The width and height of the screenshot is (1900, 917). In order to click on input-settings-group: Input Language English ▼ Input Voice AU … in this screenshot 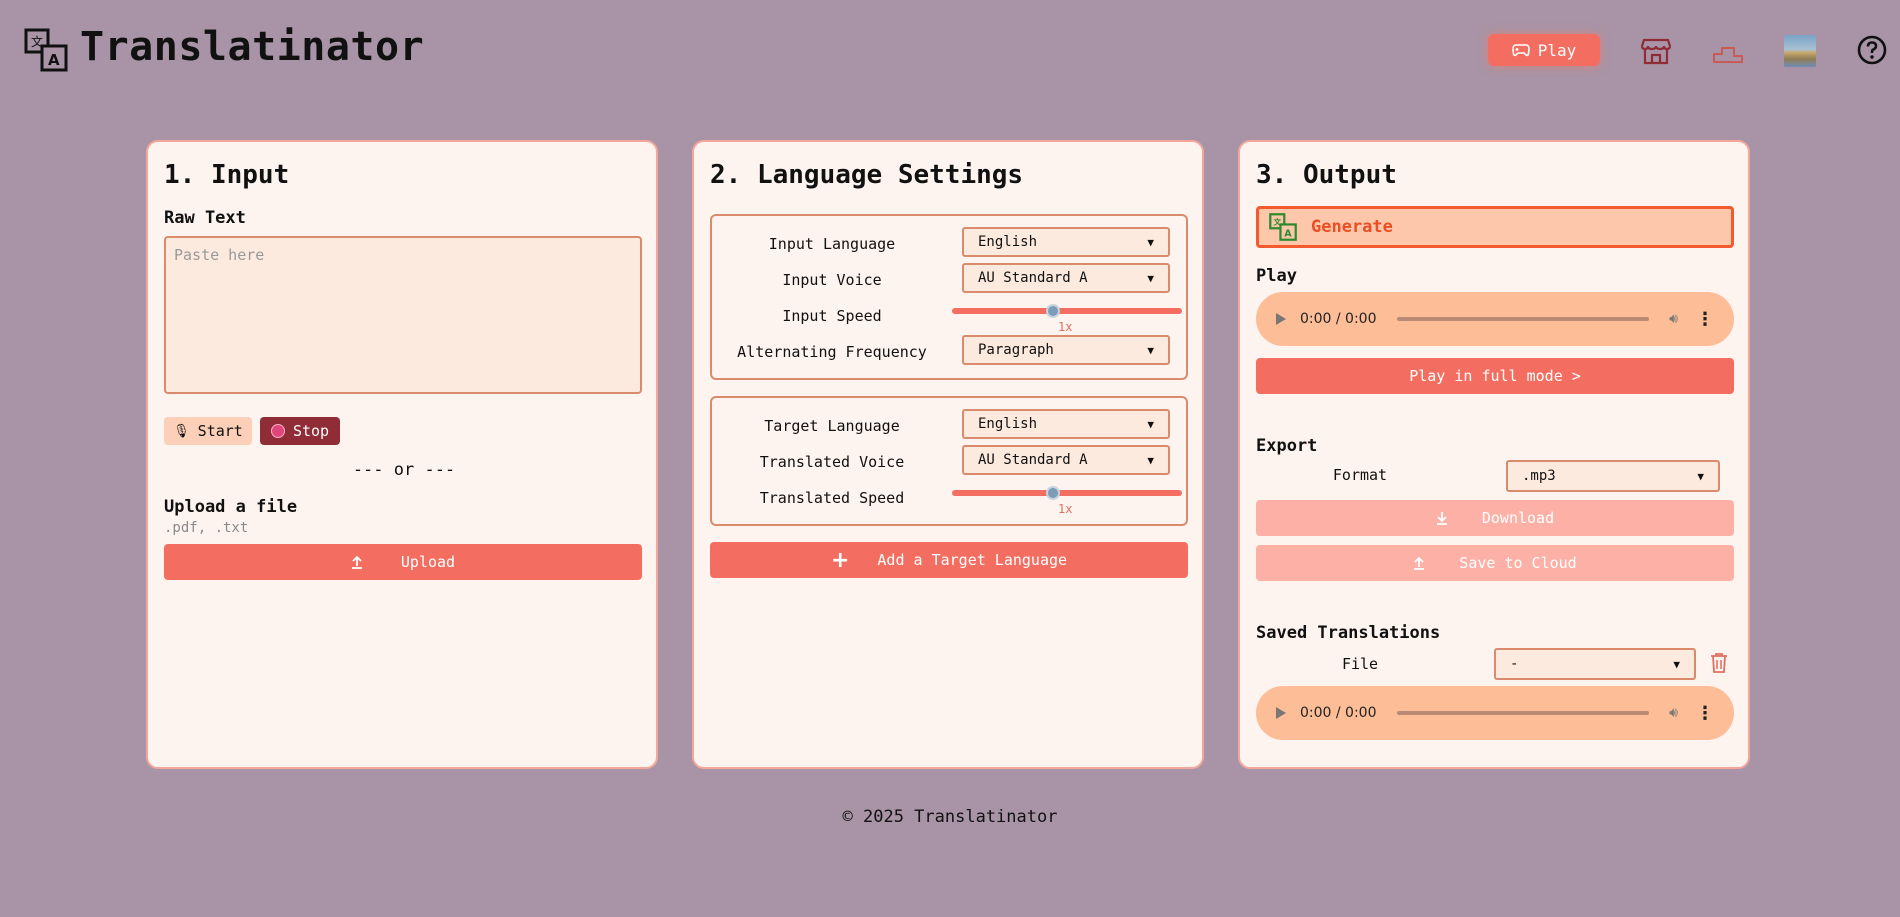, I will do `click(949, 297)`.